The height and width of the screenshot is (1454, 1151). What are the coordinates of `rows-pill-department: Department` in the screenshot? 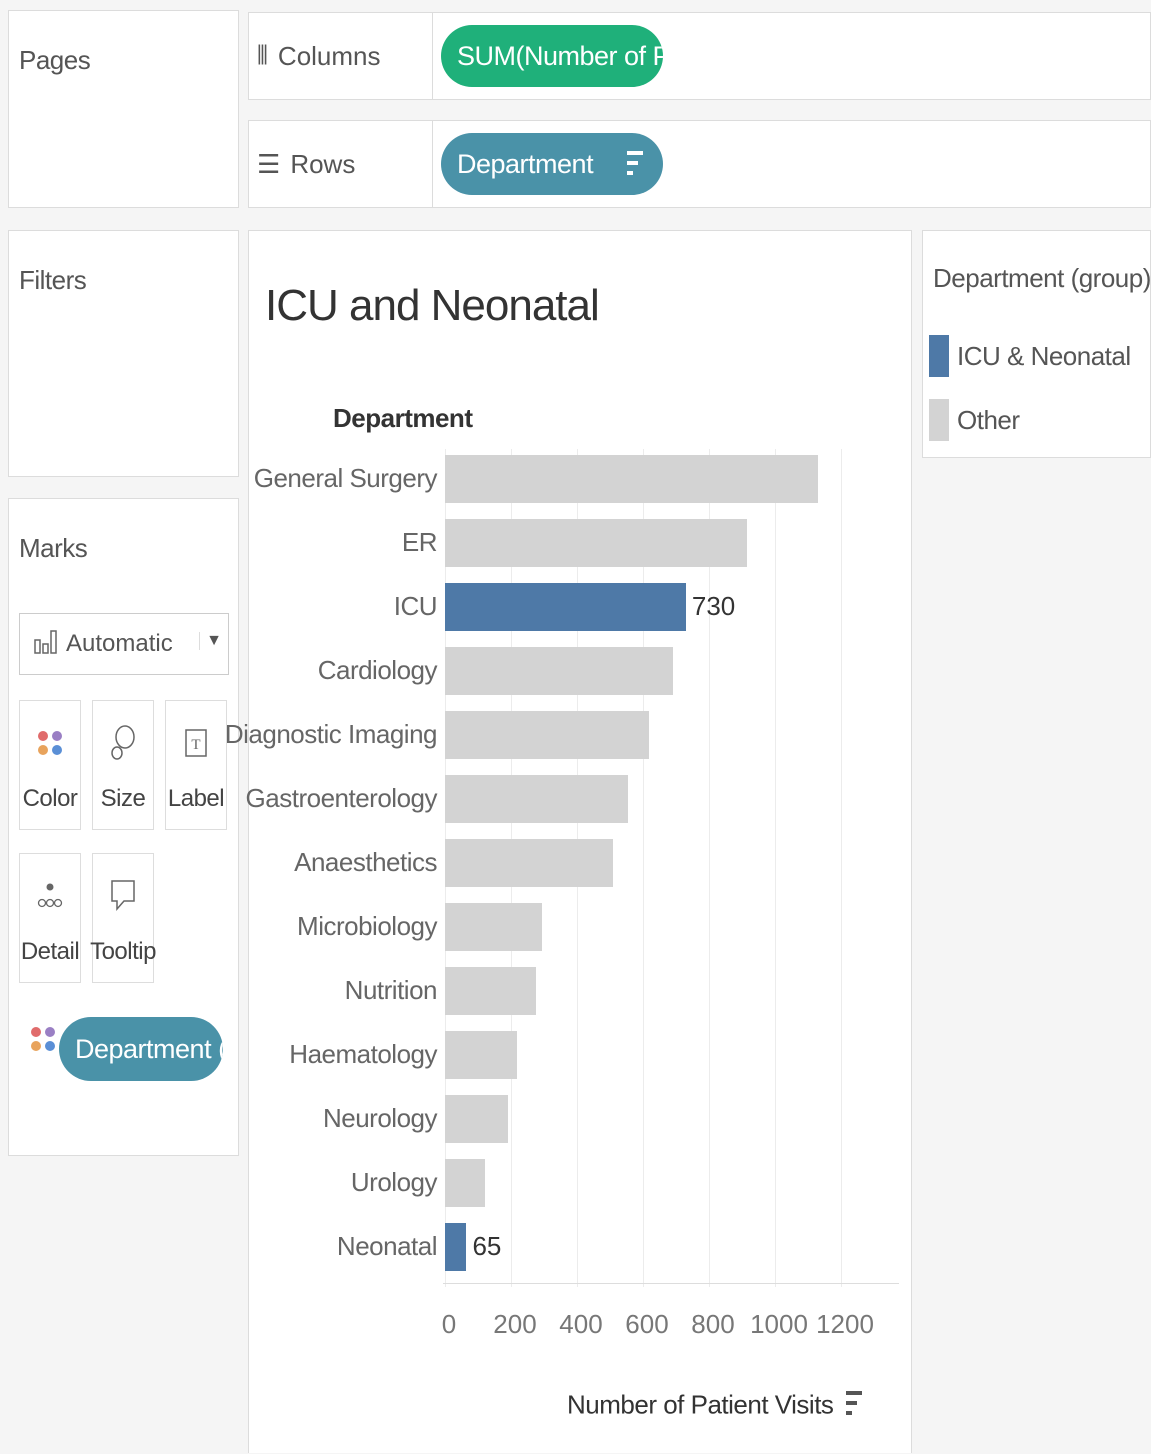 It's located at (552, 164).